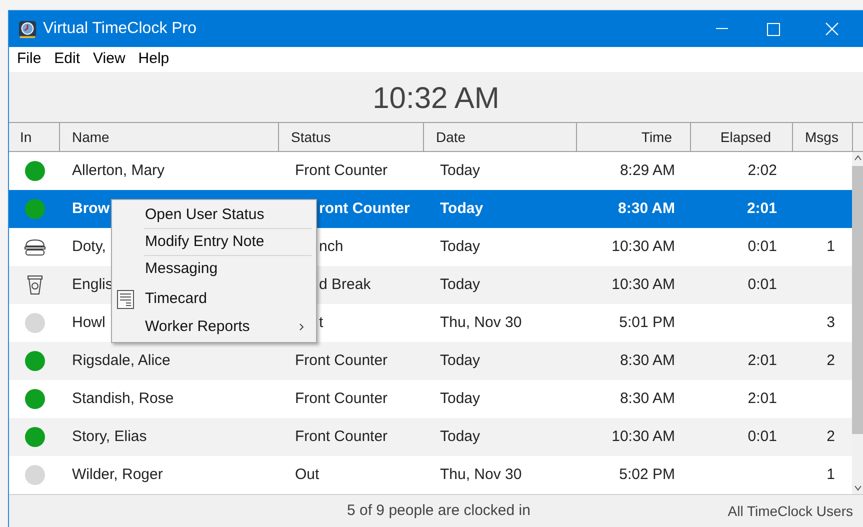 The width and height of the screenshot is (863, 527). What do you see at coordinates (430, 475) in the screenshot?
I see `table-row: Wilder, Roger Out Thu, Nov 30 5:02 PM 1` at bounding box center [430, 475].